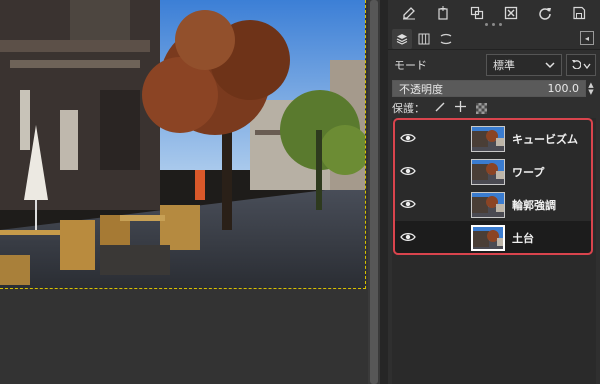  What do you see at coordinates (384, 192) in the screenshot?
I see `pane-separator` at bounding box center [384, 192].